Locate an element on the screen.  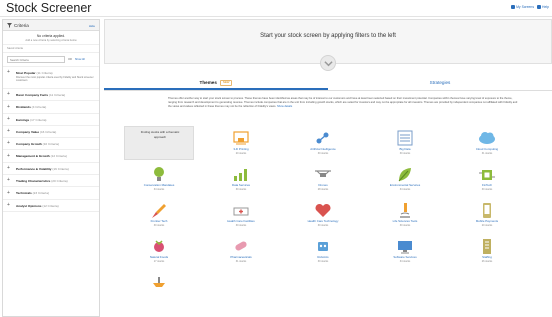
show-all-link: Show All is located at coordinates (80, 59).